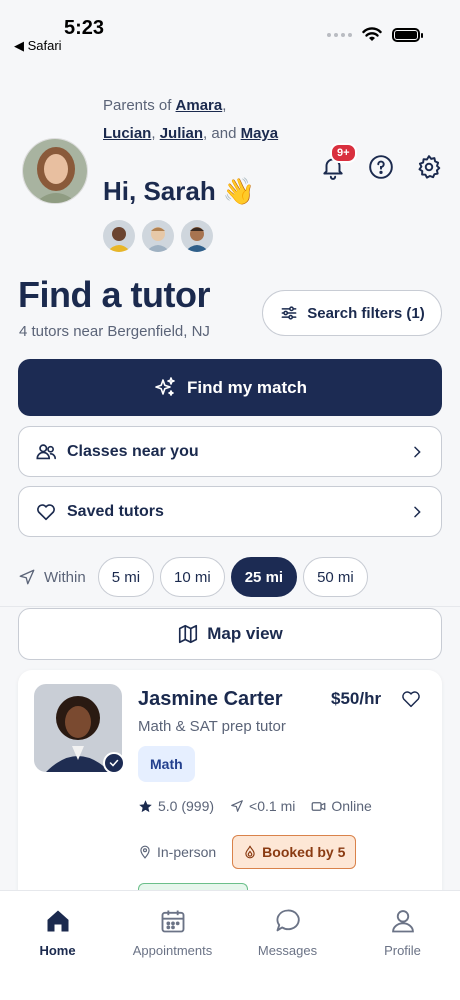  I want to click on parent-avatar, so click(55, 171).